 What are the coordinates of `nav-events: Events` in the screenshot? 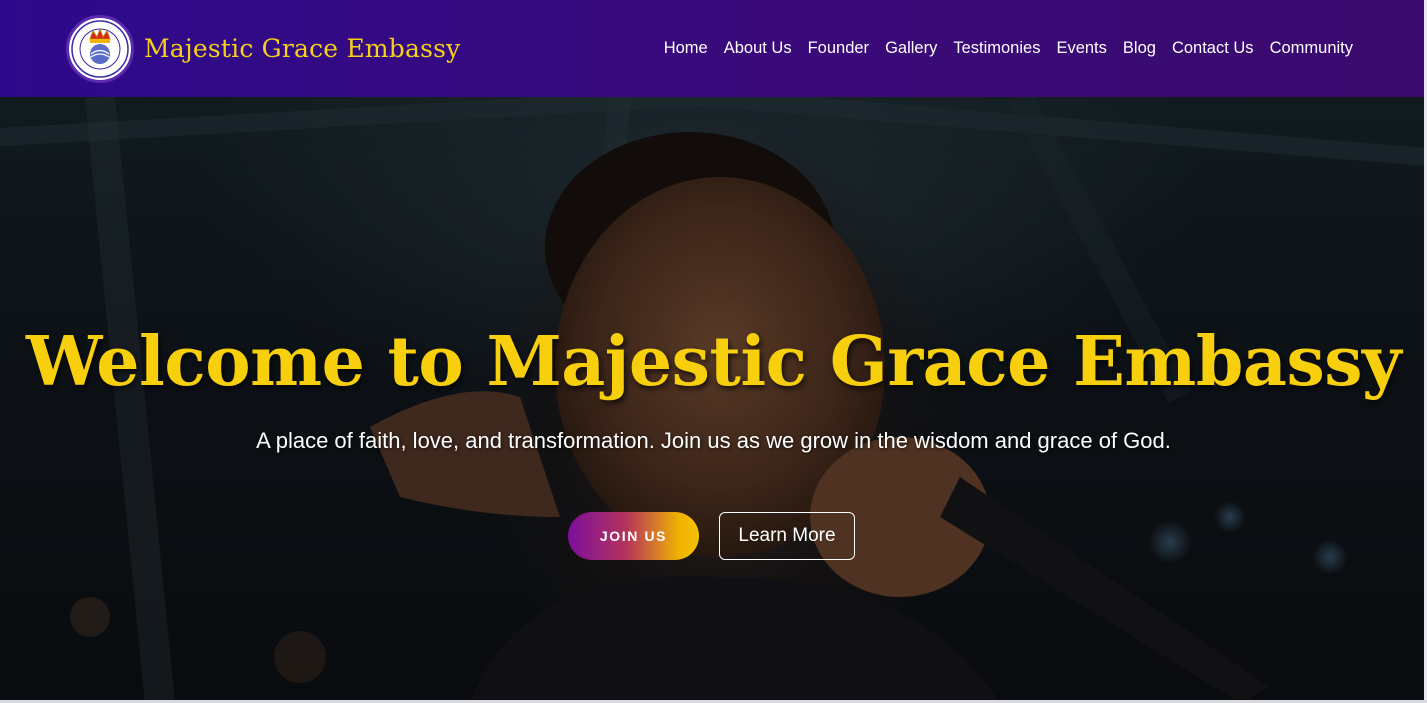 It's located at (1081, 48).